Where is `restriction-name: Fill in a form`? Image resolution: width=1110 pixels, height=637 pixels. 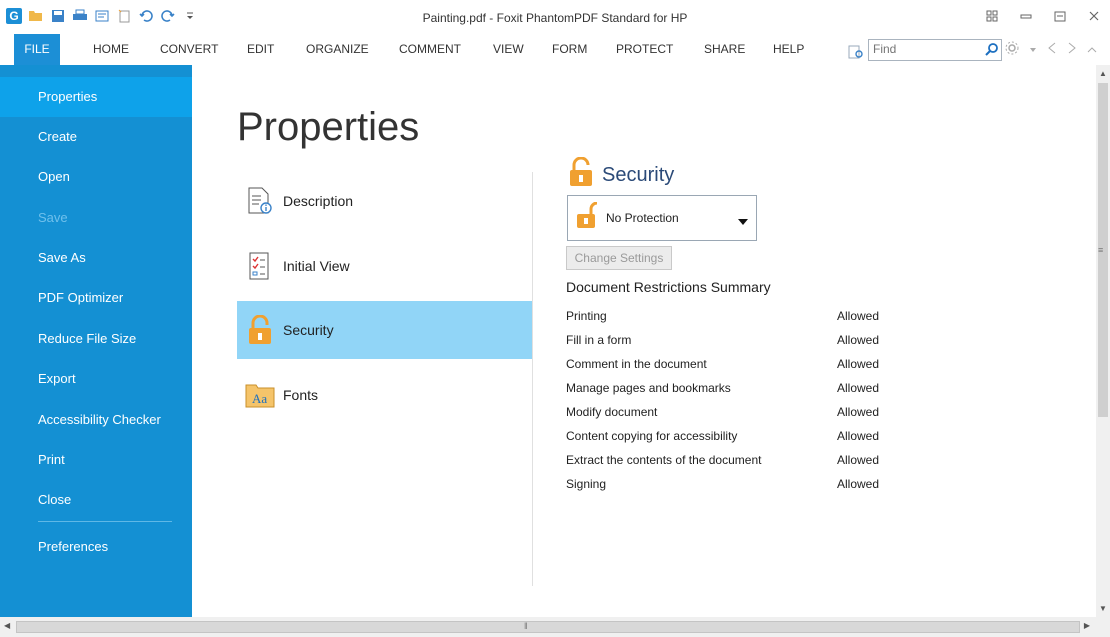 restriction-name: Fill in a form is located at coordinates (599, 340).